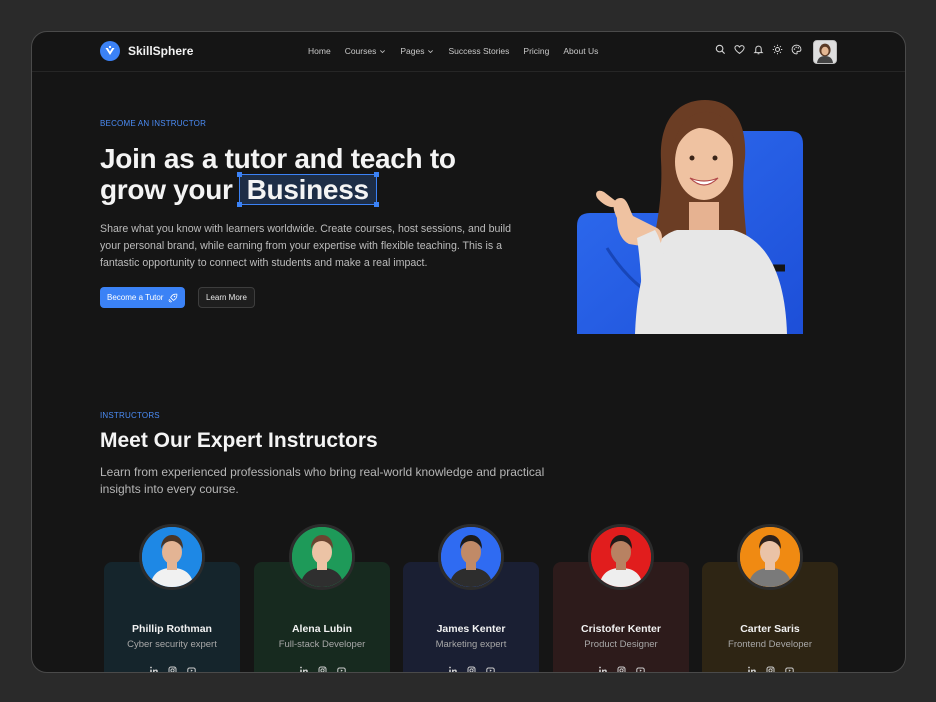 This screenshot has width=936, height=702. I want to click on instructor-name: Cristofer Kenter, so click(621, 629).